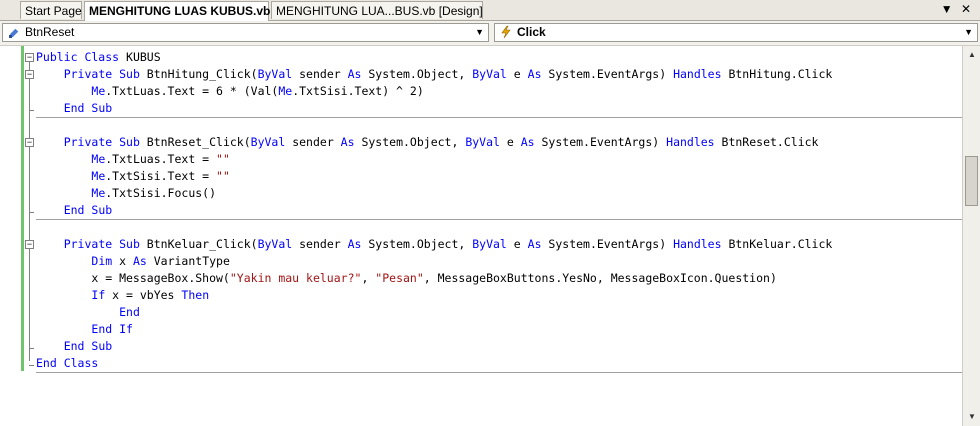 The width and height of the screenshot is (980, 426). I want to click on code-line: Me.TxtLuas.Text = "", so click(434, 159).